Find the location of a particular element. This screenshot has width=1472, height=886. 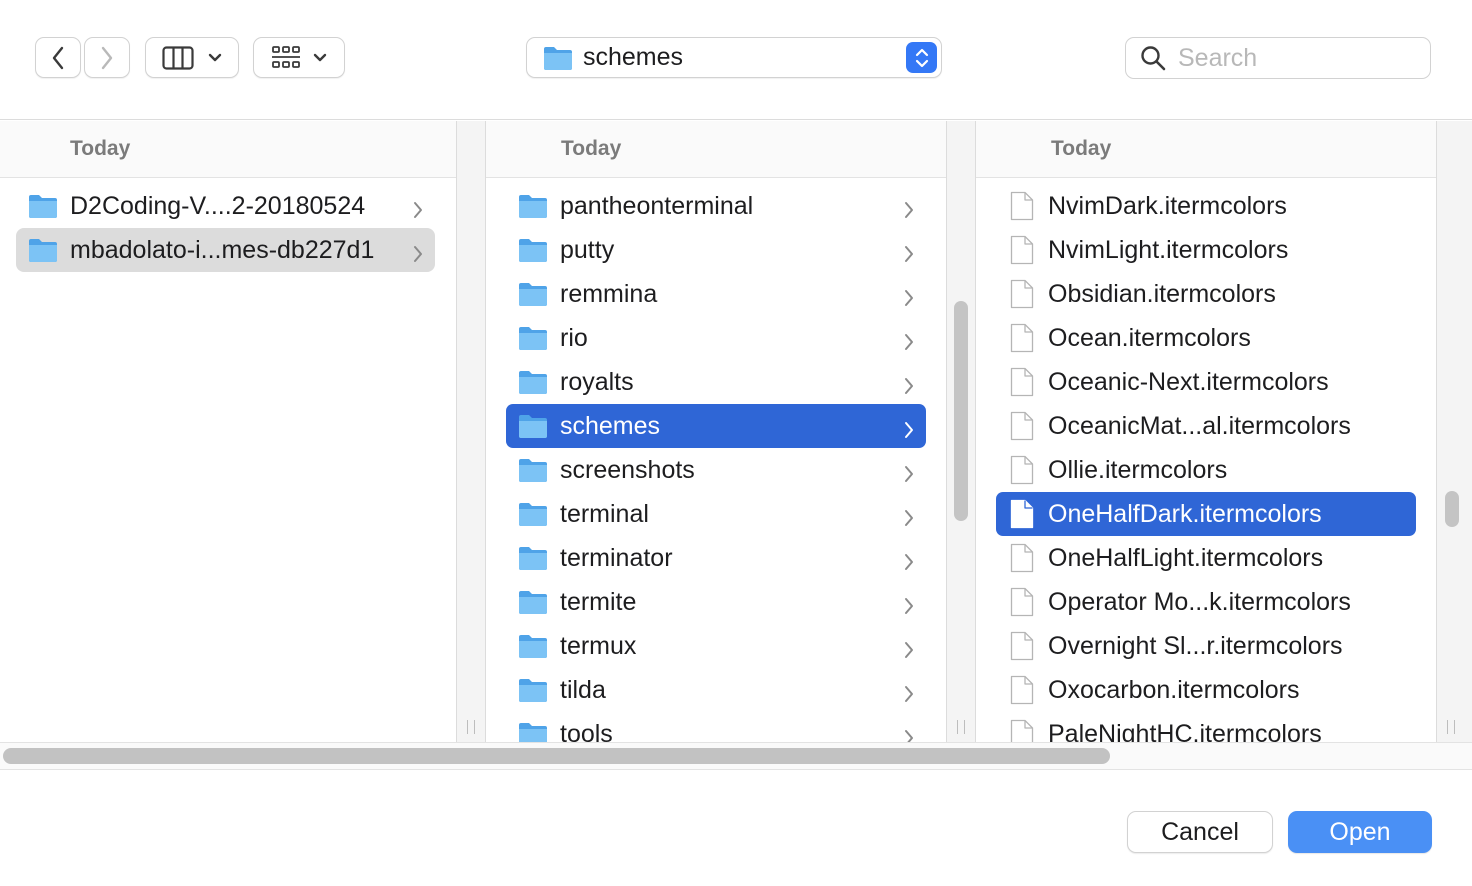

file-row: Obsidian.itermcolors is located at coordinates (1206, 294).